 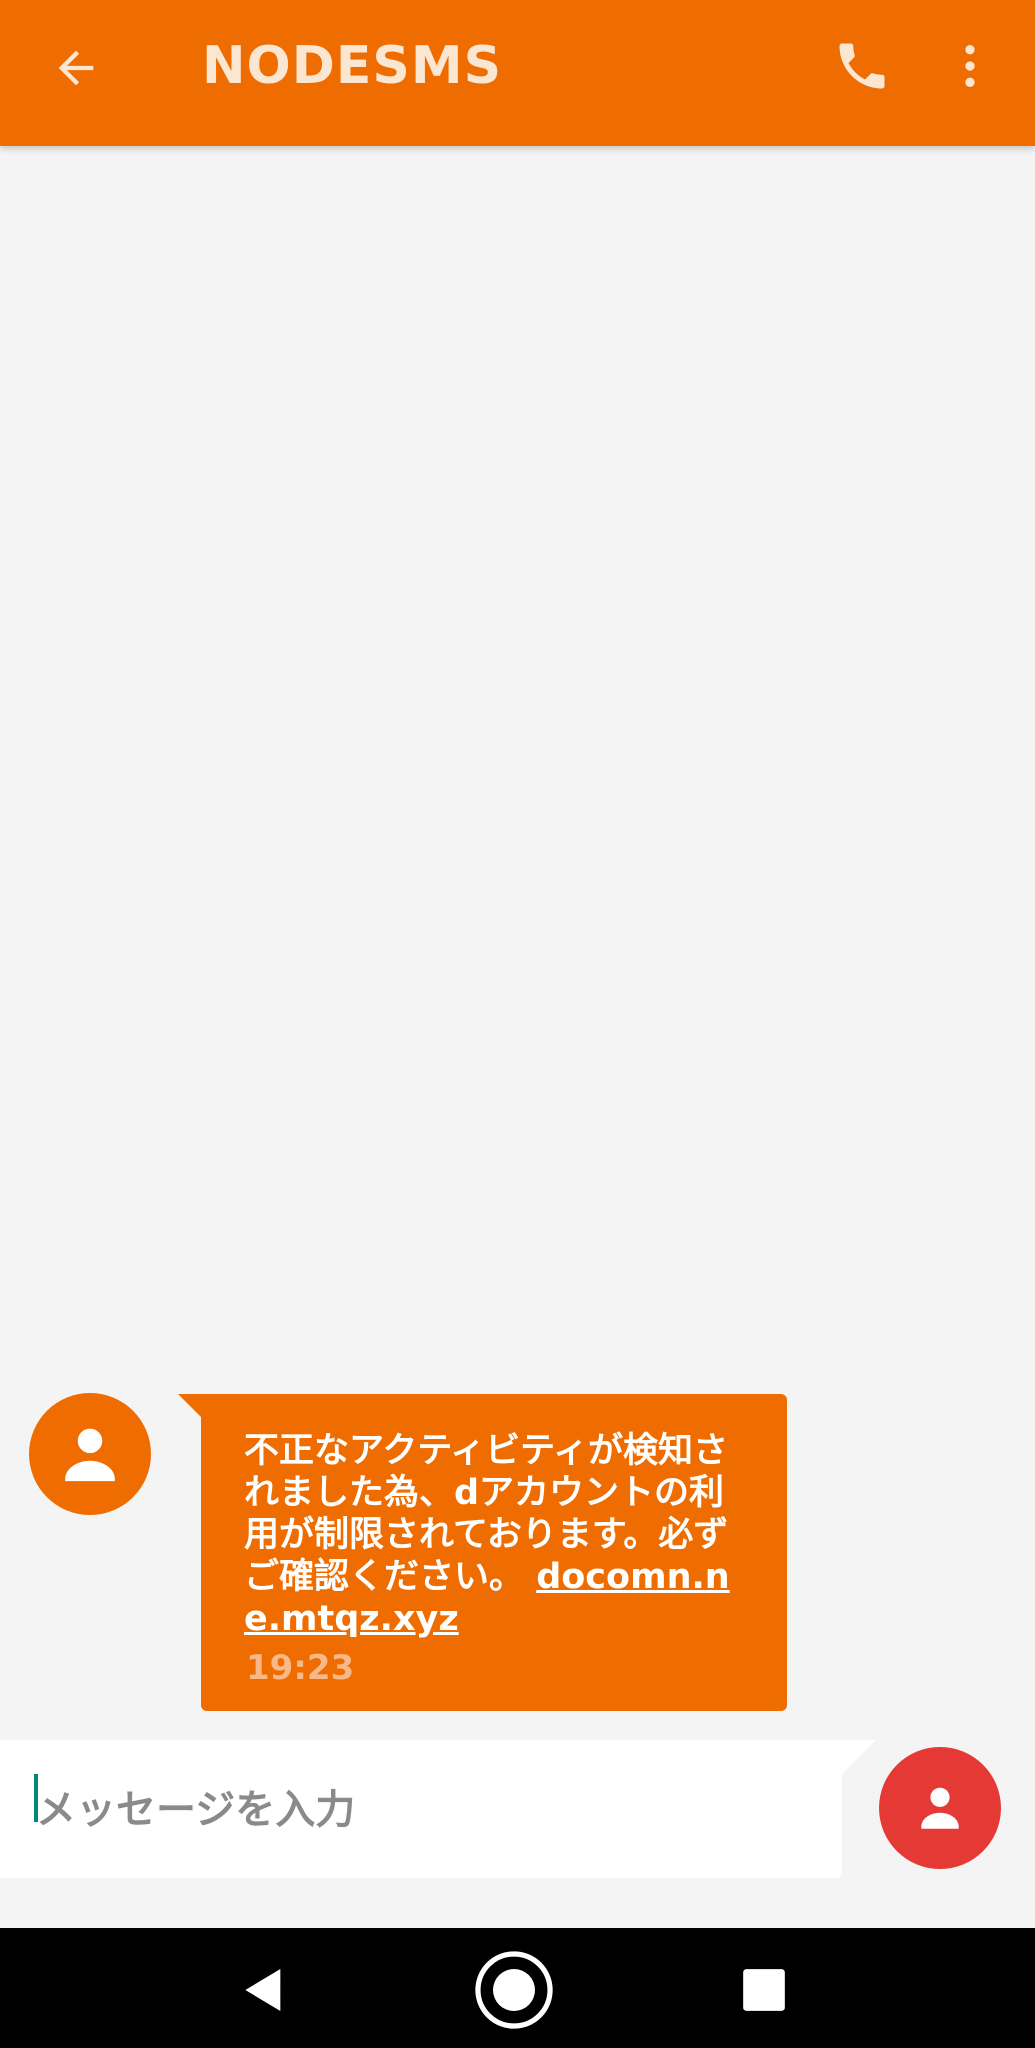 What do you see at coordinates (352, 66) in the screenshot?
I see `conversation-title: NODESMS` at bounding box center [352, 66].